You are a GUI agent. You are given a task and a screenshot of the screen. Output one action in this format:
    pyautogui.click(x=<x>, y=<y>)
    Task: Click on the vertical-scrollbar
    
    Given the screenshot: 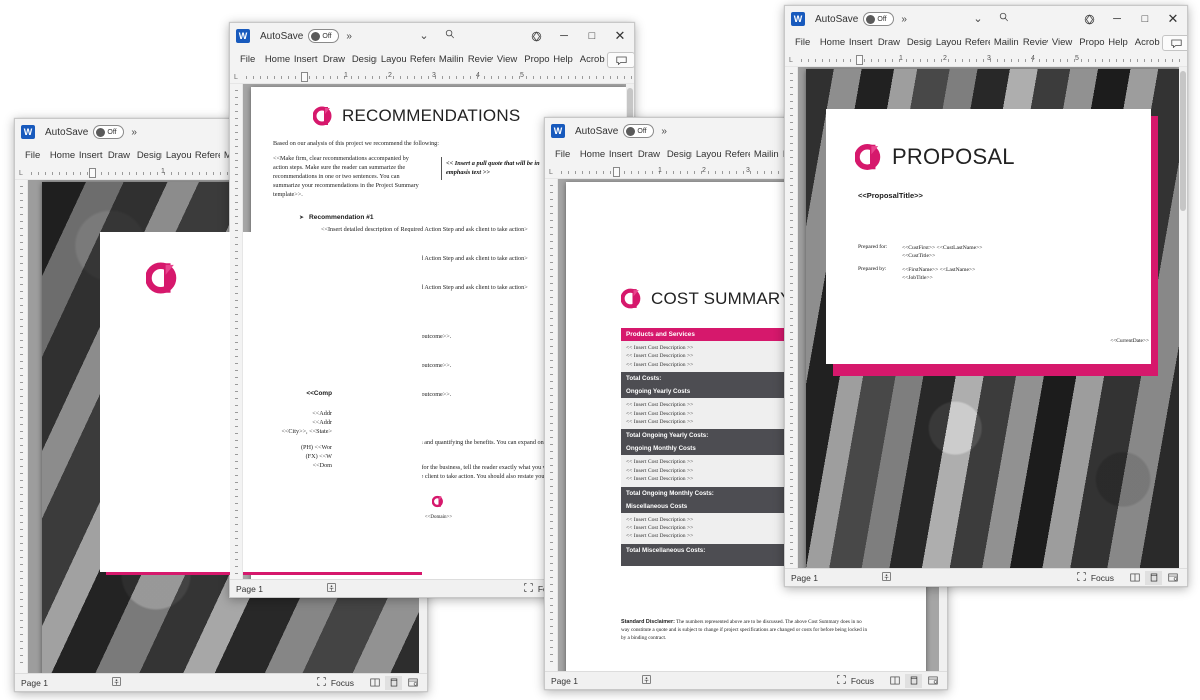 What is the action you would take?
    pyautogui.click(x=1183, y=317)
    